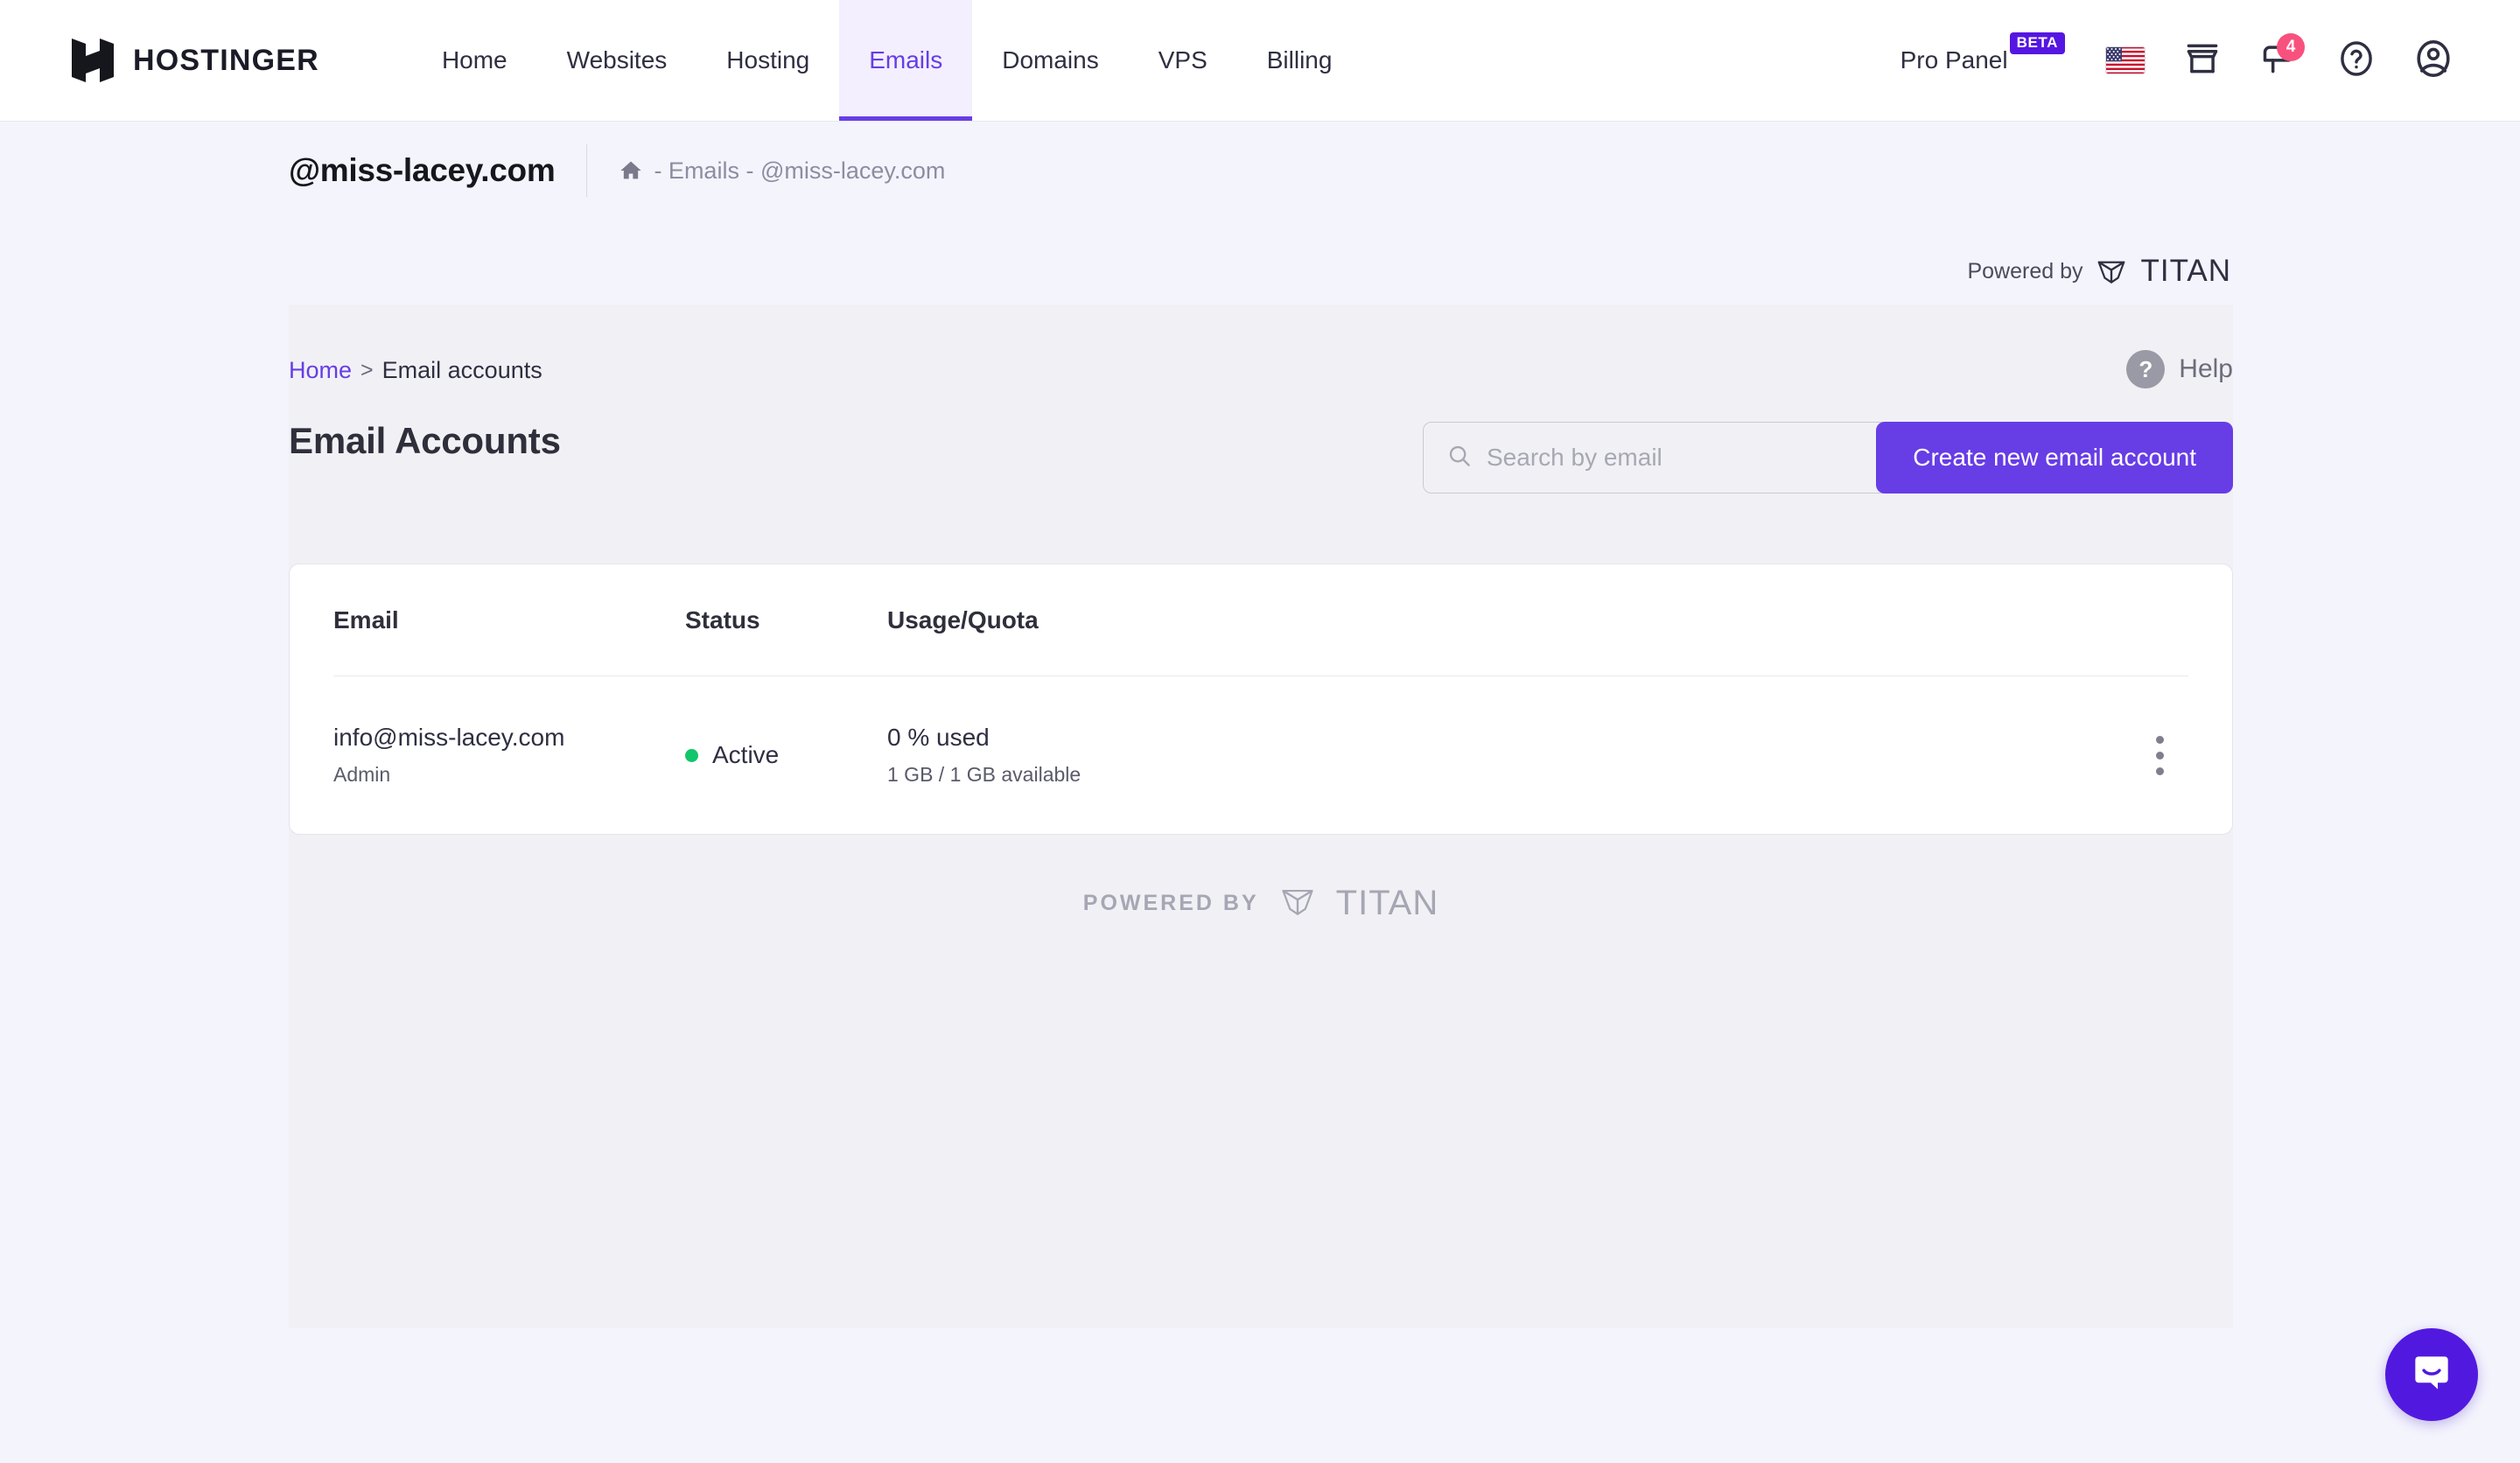 This screenshot has height=1463, width=2520. What do you see at coordinates (1050, 60) in the screenshot?
I see `nav-item-domains: Domains` at bounding box center [1050, 60].